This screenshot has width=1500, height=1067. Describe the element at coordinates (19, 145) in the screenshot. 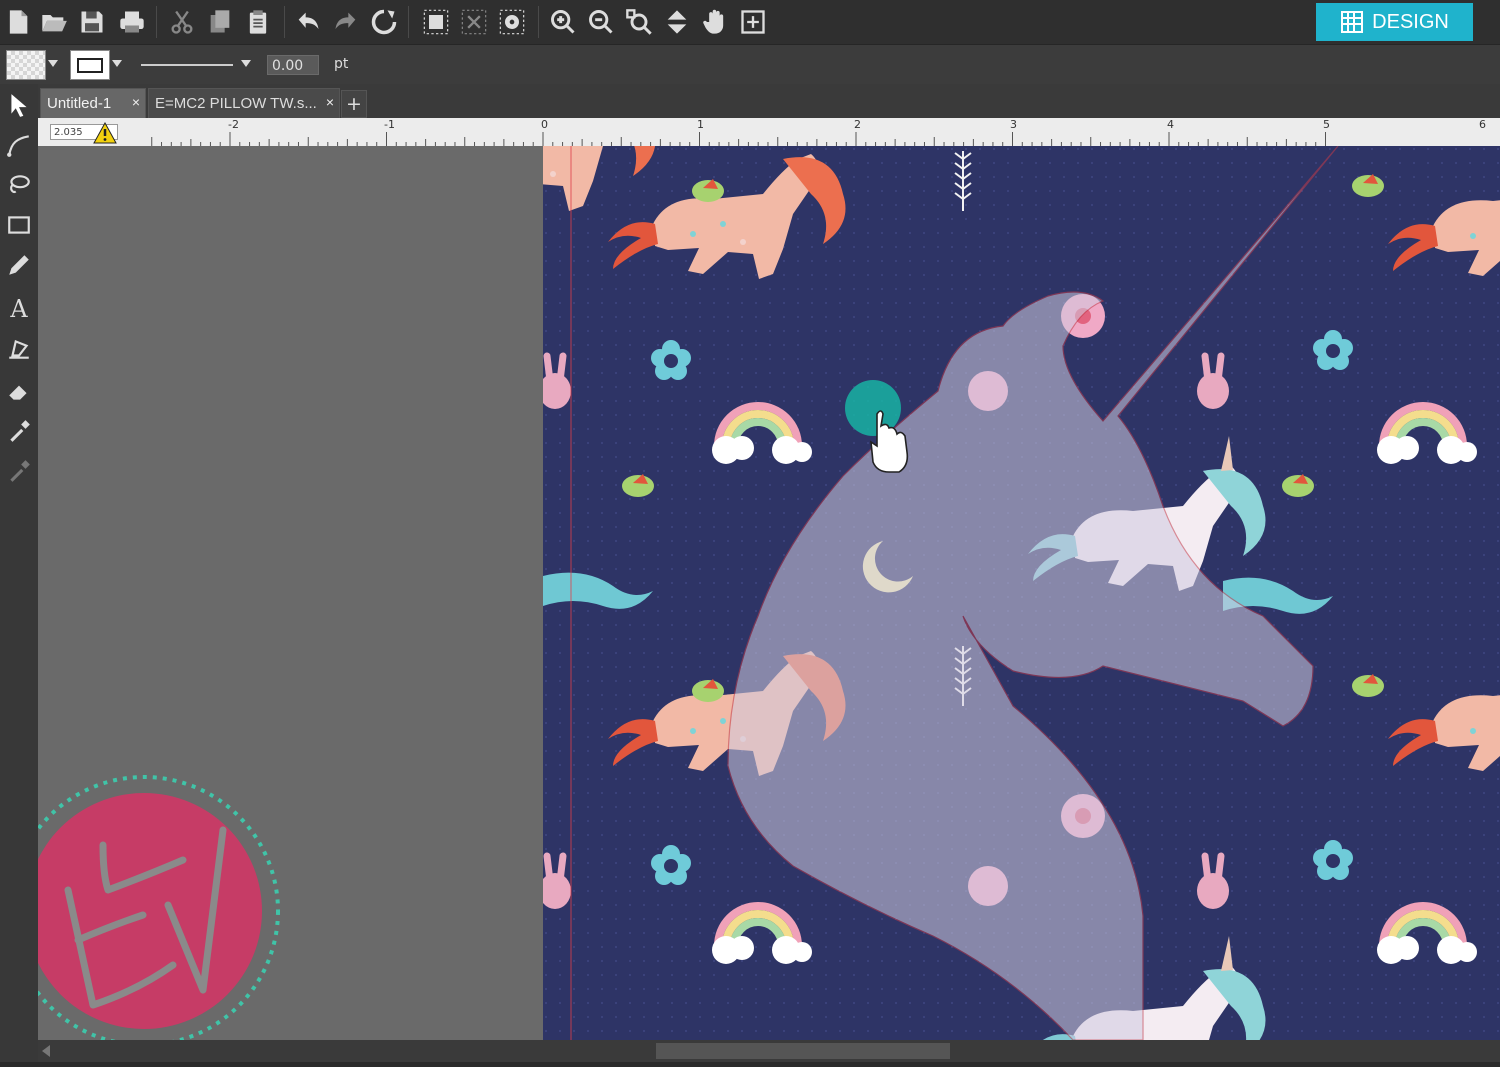

I see `bezier-curve-icon` at that location.